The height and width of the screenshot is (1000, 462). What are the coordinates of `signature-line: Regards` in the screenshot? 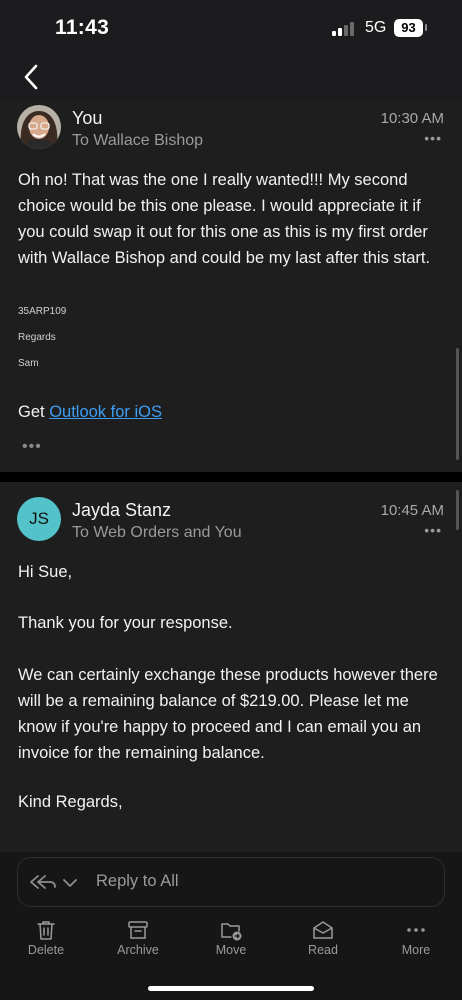 It's located at (37, 337).